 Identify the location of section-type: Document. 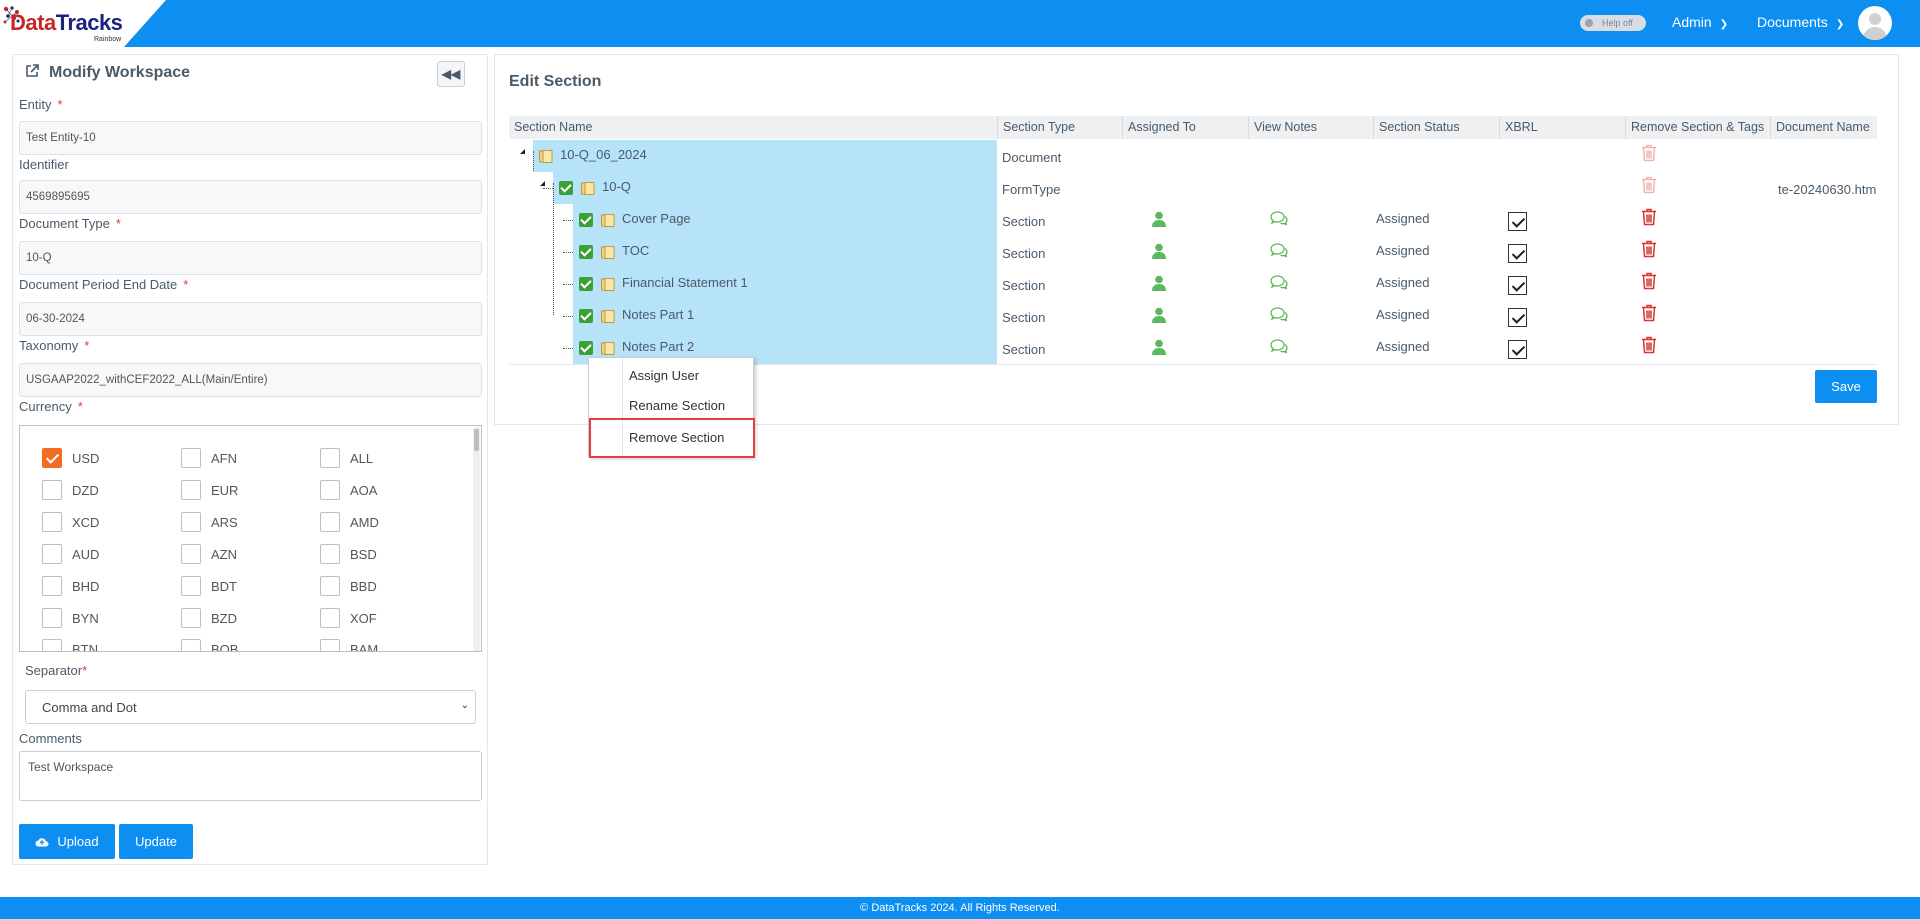
(1032, 157).